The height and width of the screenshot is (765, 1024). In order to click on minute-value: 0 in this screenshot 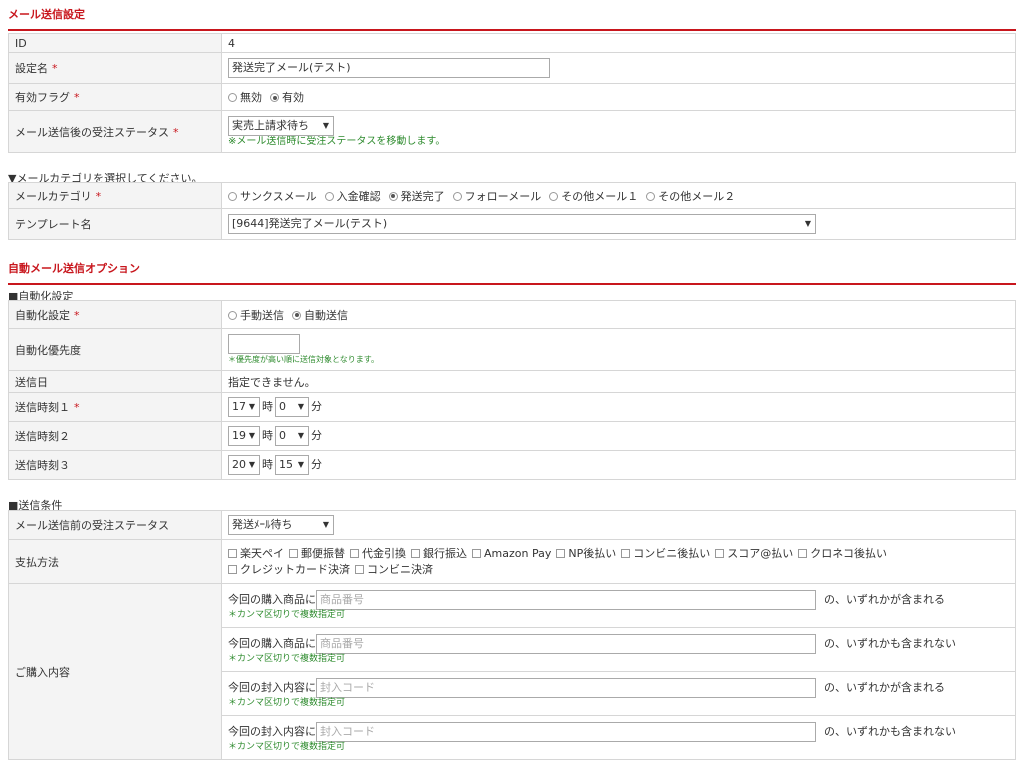, I will do `click(282, 435)`.